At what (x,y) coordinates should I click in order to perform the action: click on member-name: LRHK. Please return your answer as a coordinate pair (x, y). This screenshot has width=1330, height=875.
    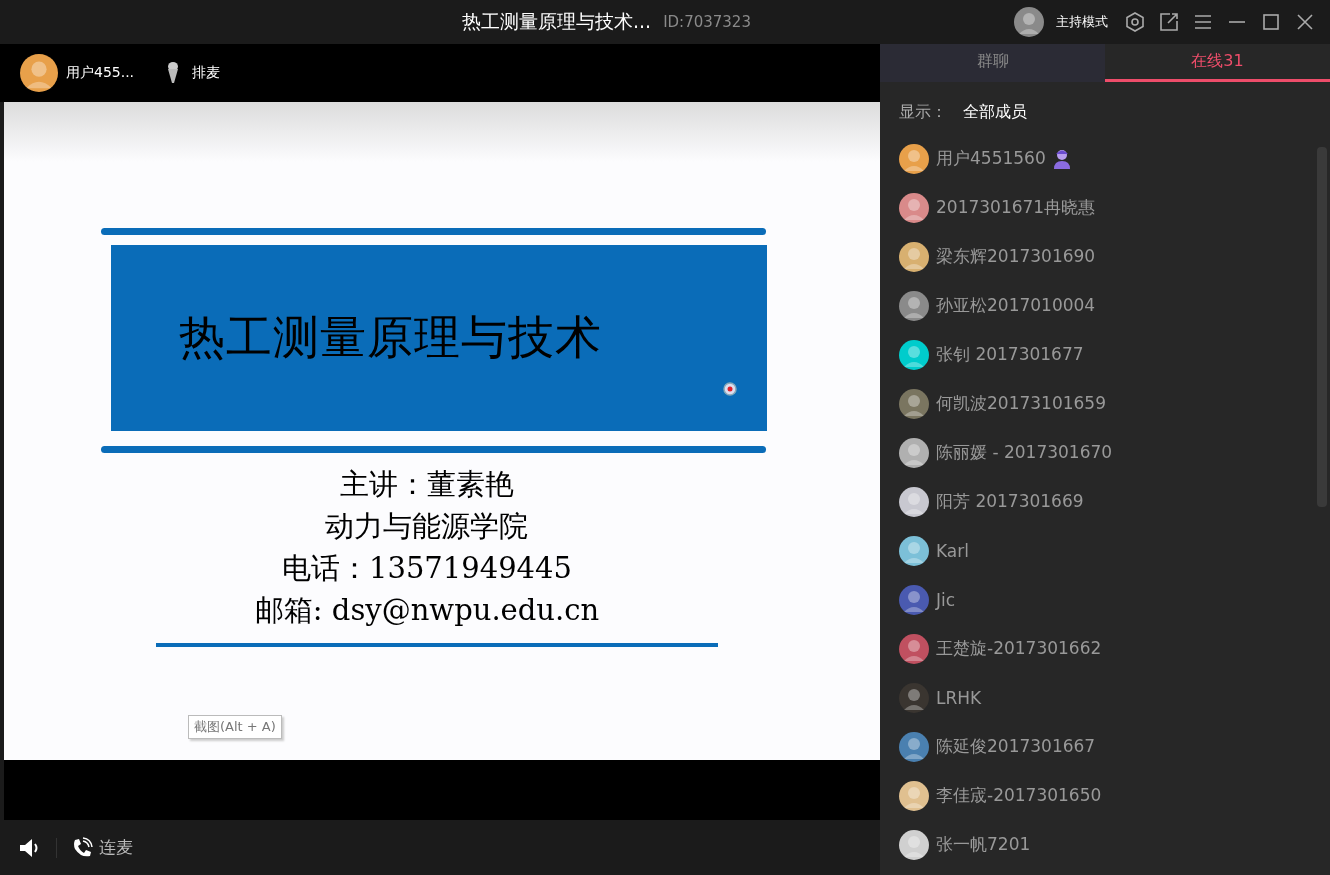
    Looking at the image, I should click on (959, 697).